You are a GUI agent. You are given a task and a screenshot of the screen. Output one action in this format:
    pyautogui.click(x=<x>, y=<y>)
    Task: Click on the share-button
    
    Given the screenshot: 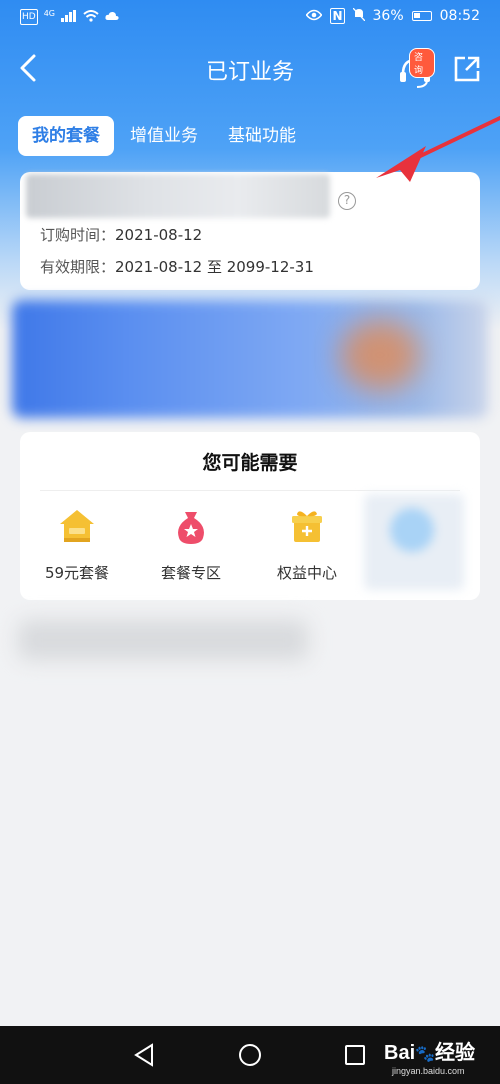 What is the action you would take?
    pyautogui.click(x=467, y=69)
    